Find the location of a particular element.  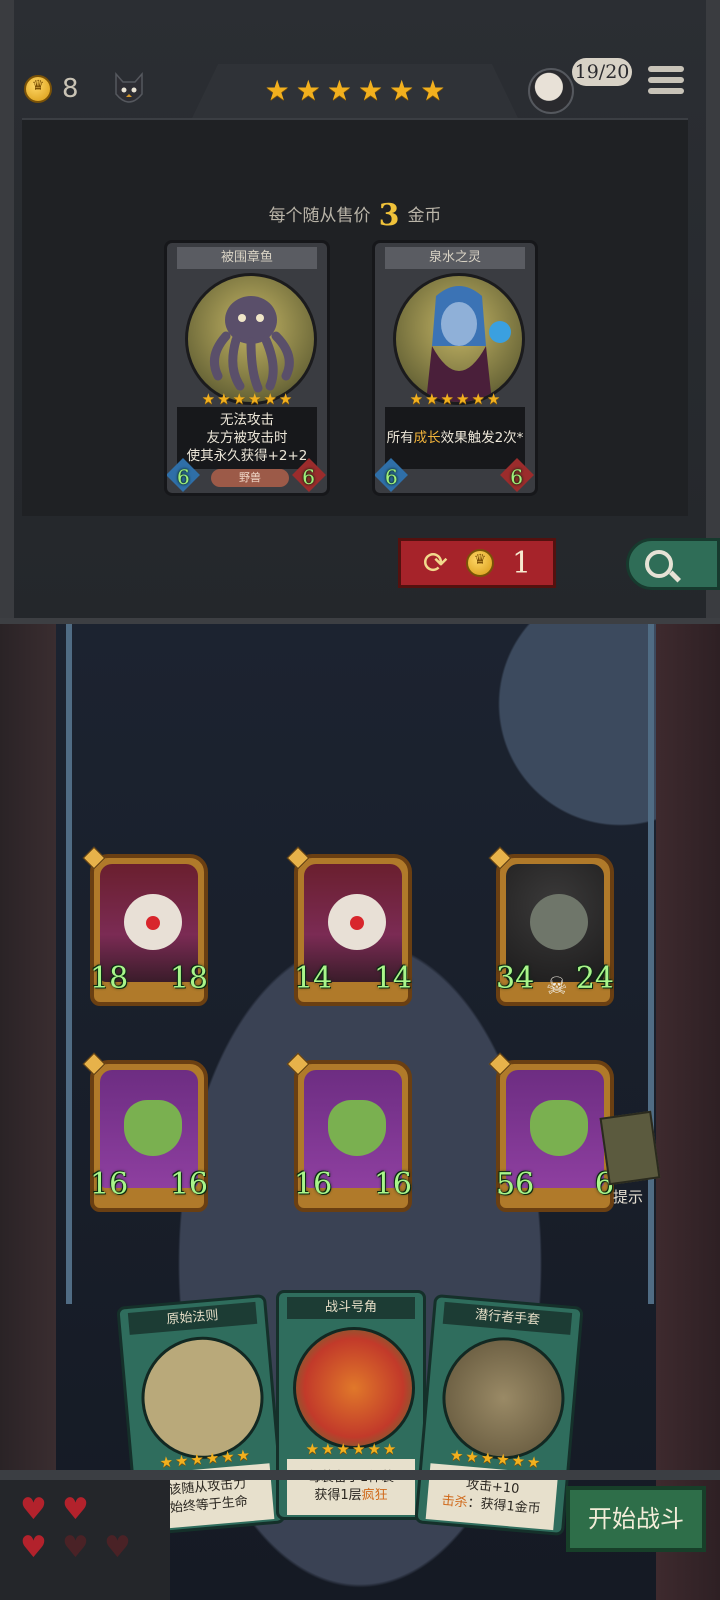

card-desc-text: 效果触发2次* is located at coordinates (482, 438).